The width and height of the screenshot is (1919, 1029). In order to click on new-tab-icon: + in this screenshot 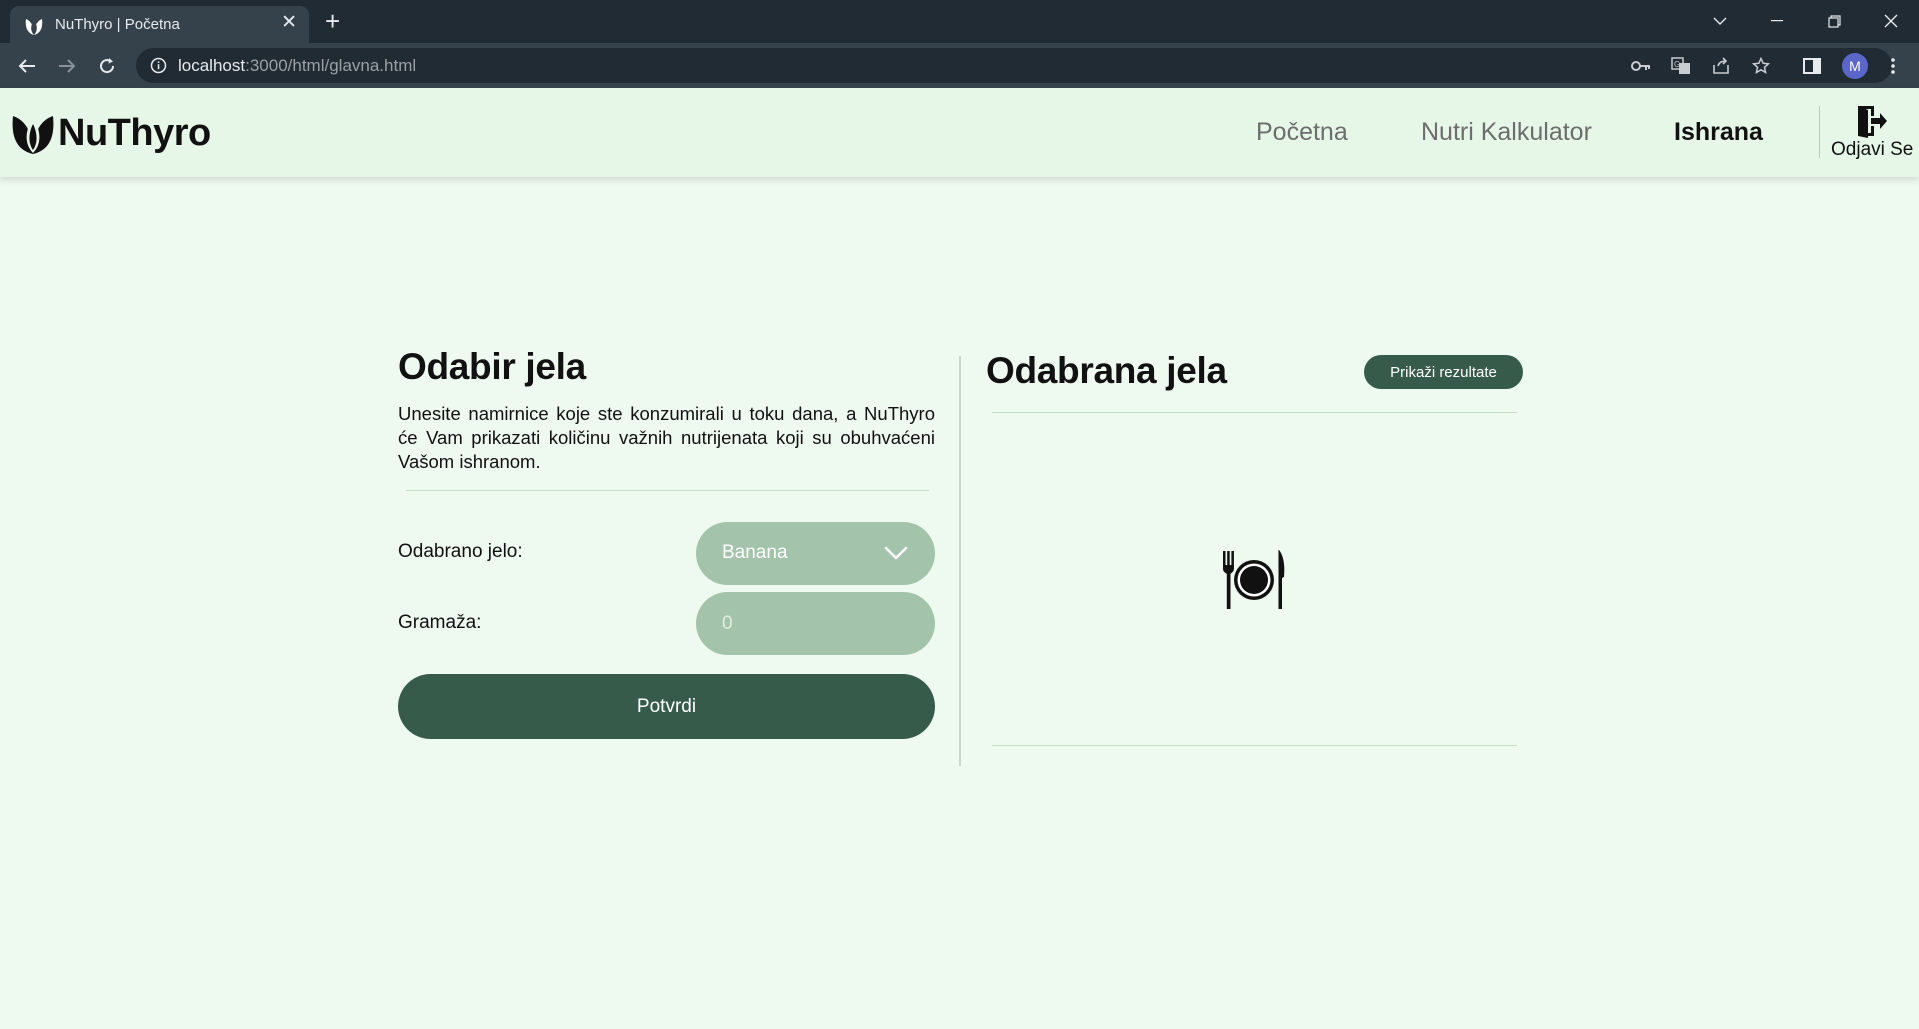, I will do `click(332, 21)`.